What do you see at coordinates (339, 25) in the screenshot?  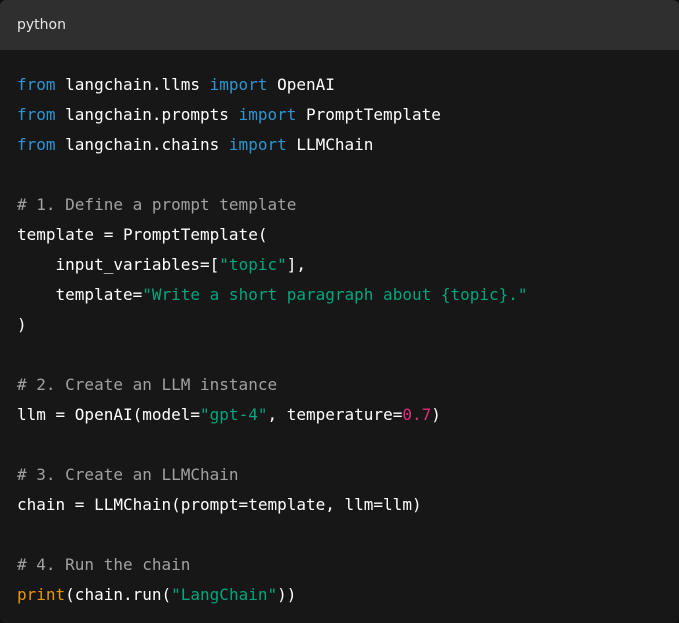 I see `code-language-label: python` at bounding box center [339, 25].